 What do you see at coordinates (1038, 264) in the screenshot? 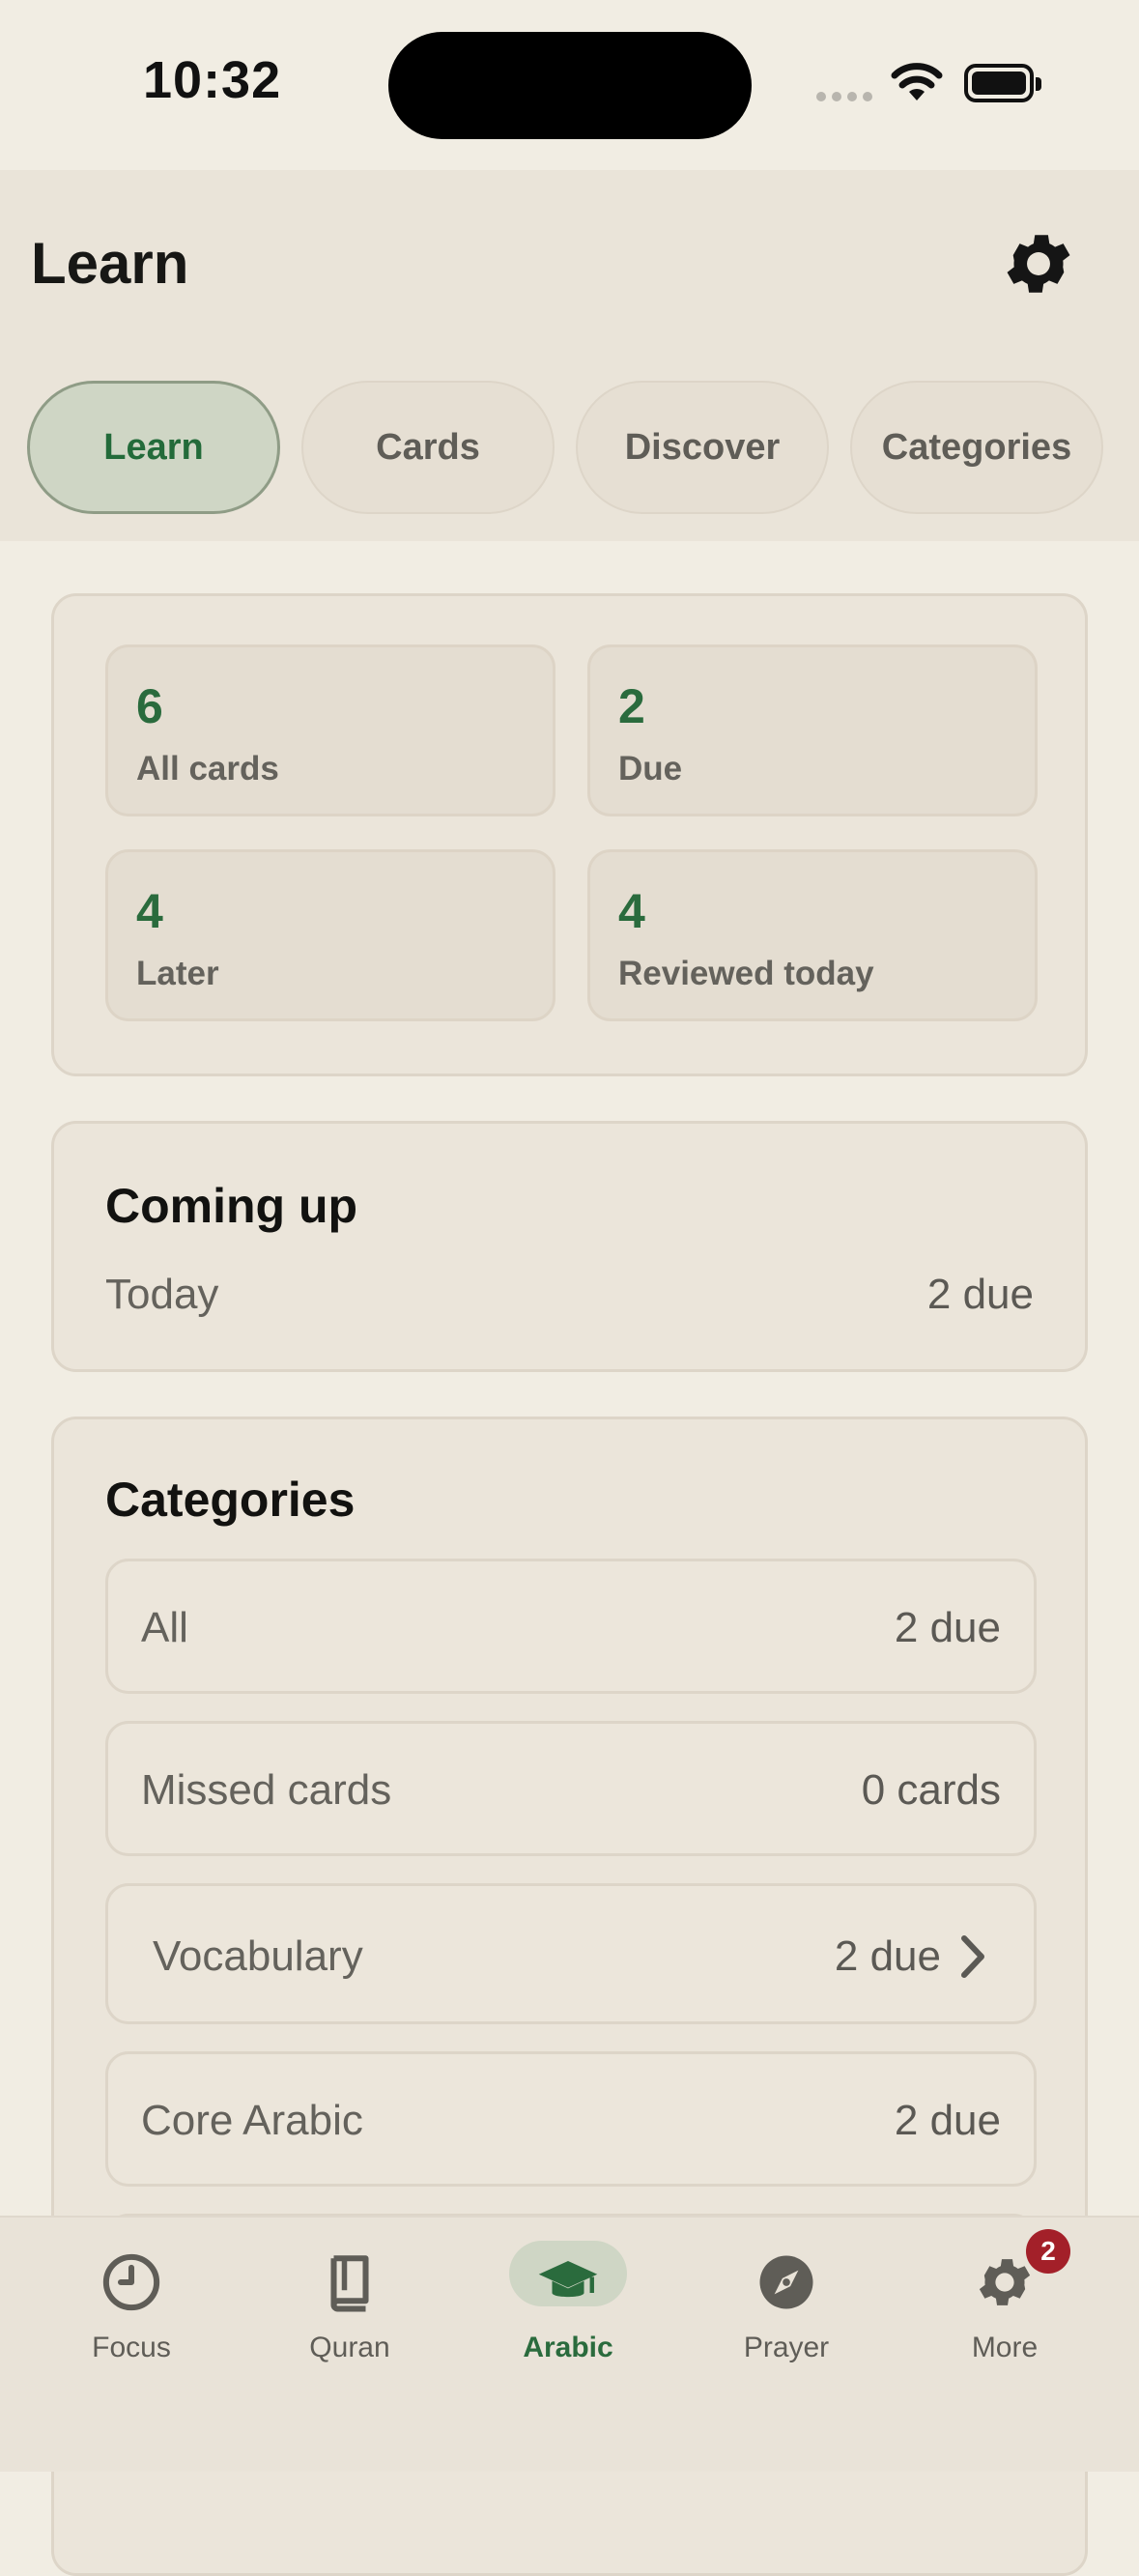
I see `settings-gear-icon` at bounding box center [1038, 264].